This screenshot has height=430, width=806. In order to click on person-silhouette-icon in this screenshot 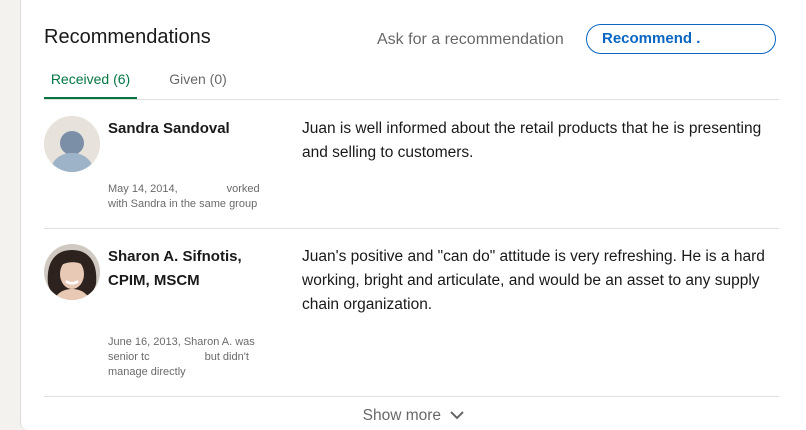, I will do `click(72, 144)`.